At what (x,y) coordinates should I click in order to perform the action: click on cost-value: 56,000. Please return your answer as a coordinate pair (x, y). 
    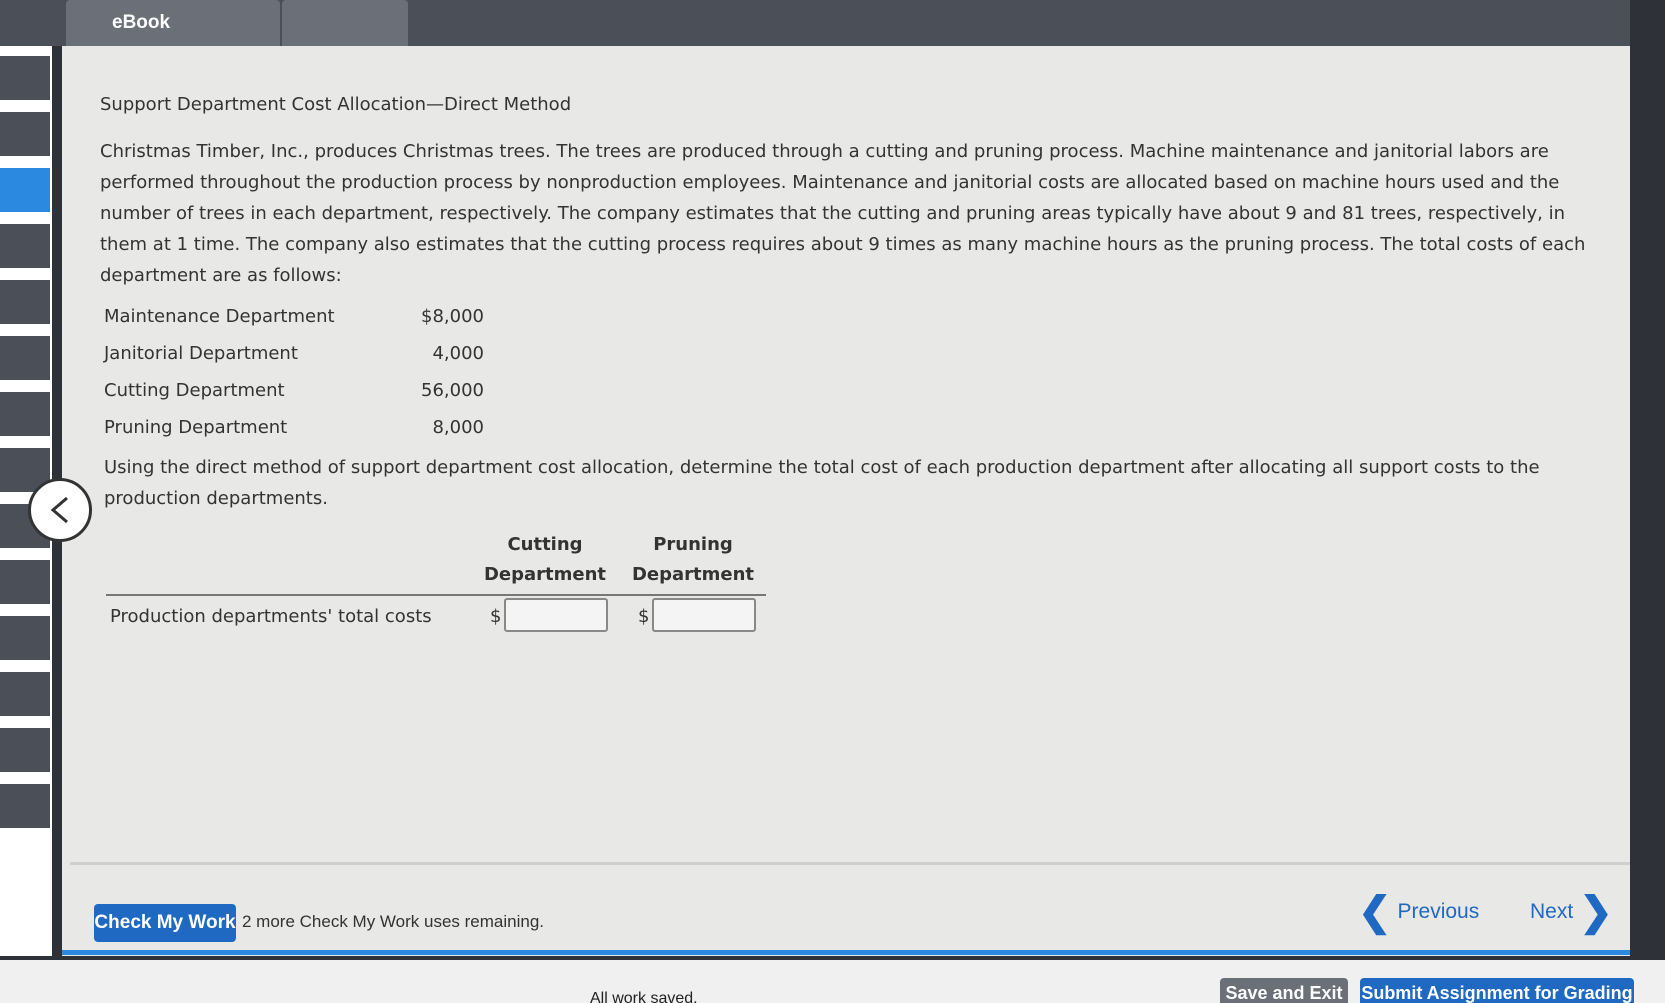
    Looking at the image, I should click on (452, 390).